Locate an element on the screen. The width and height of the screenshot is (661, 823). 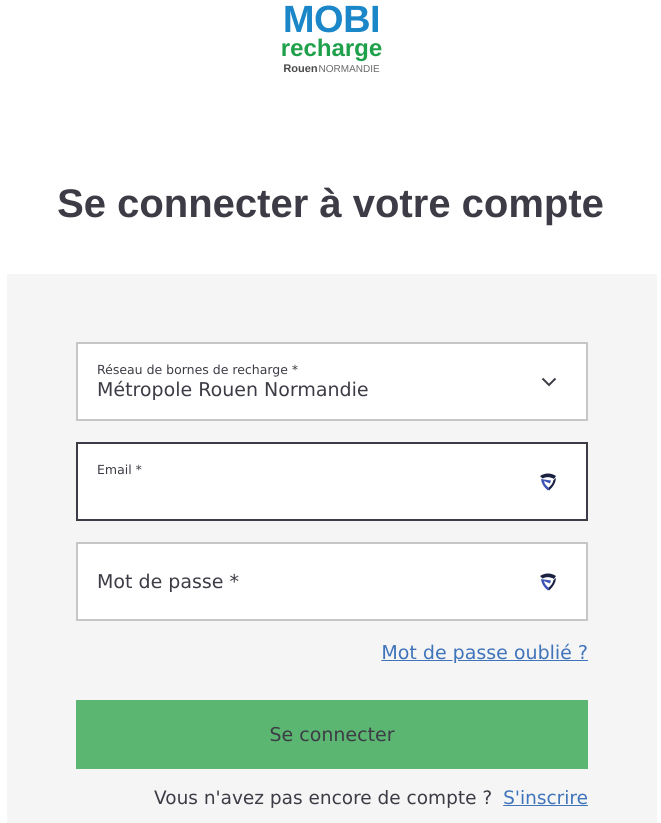
select-field: Réseau de bornes de recharge * Métropole Rouen Normandie is located at coordinates (332, 381).